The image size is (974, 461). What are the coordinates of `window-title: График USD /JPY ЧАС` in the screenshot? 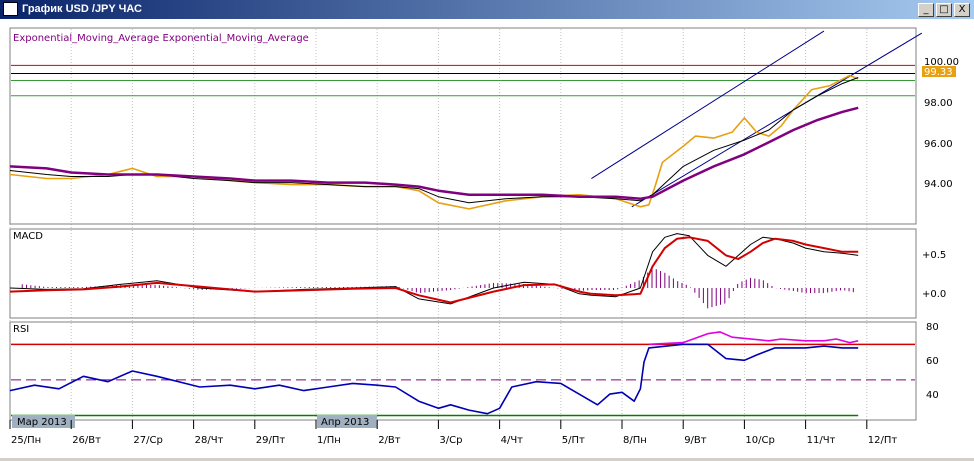 It's located at (82, 9).